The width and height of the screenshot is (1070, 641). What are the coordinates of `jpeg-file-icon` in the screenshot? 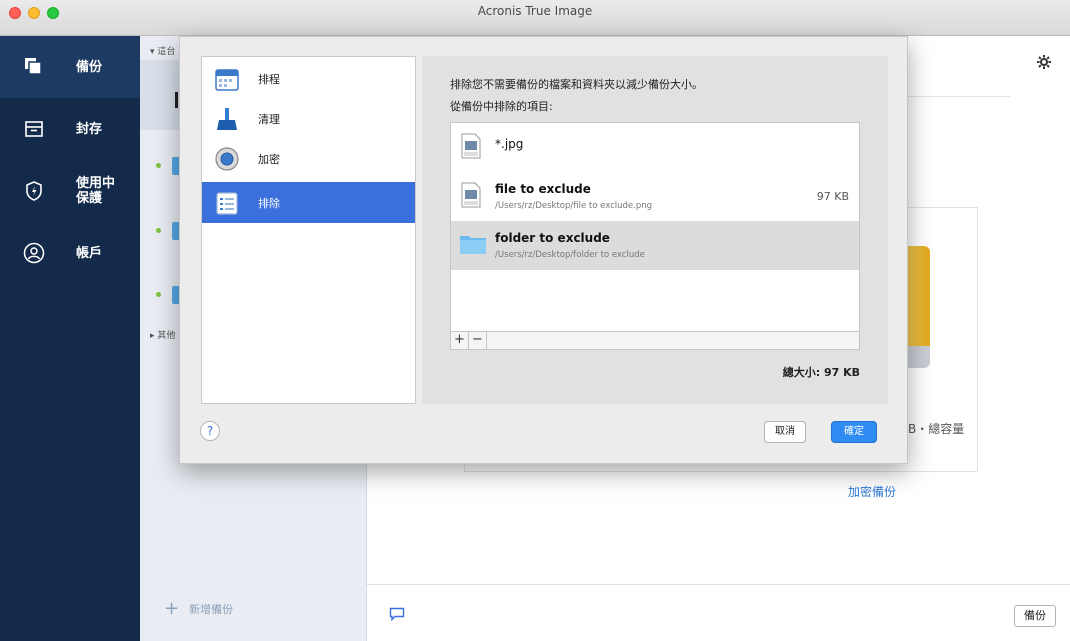 It's located at (471, 146).